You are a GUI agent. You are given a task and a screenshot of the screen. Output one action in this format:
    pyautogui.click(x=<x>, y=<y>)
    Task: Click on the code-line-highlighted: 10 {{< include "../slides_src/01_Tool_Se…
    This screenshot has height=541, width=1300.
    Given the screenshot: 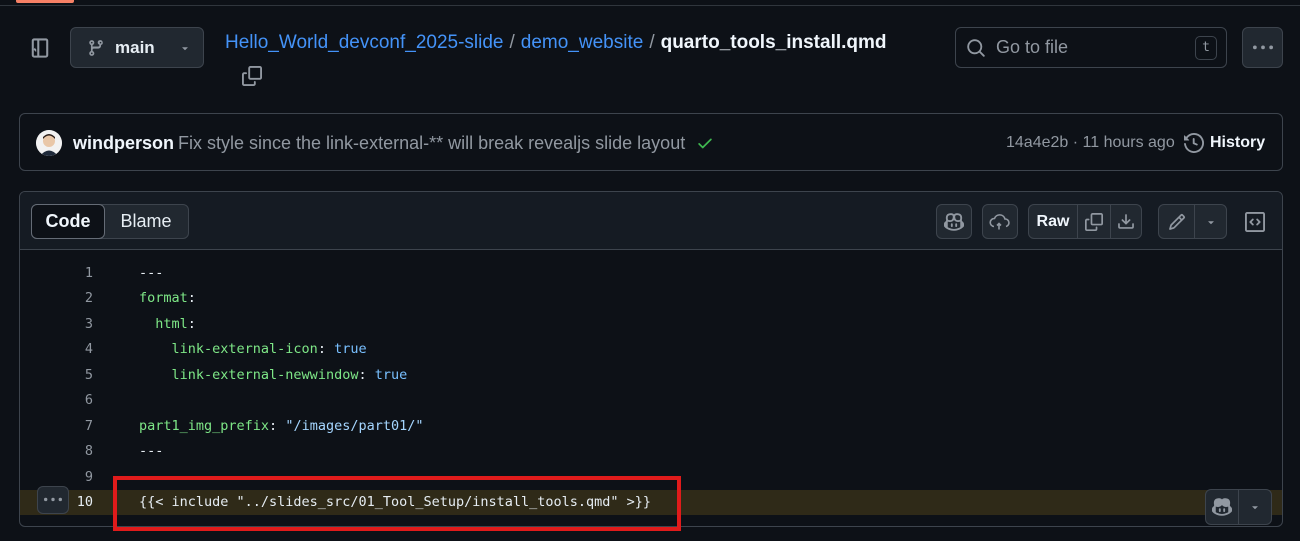 What is the action you would take?
    pyautogui.click(x=651, y=502)
    